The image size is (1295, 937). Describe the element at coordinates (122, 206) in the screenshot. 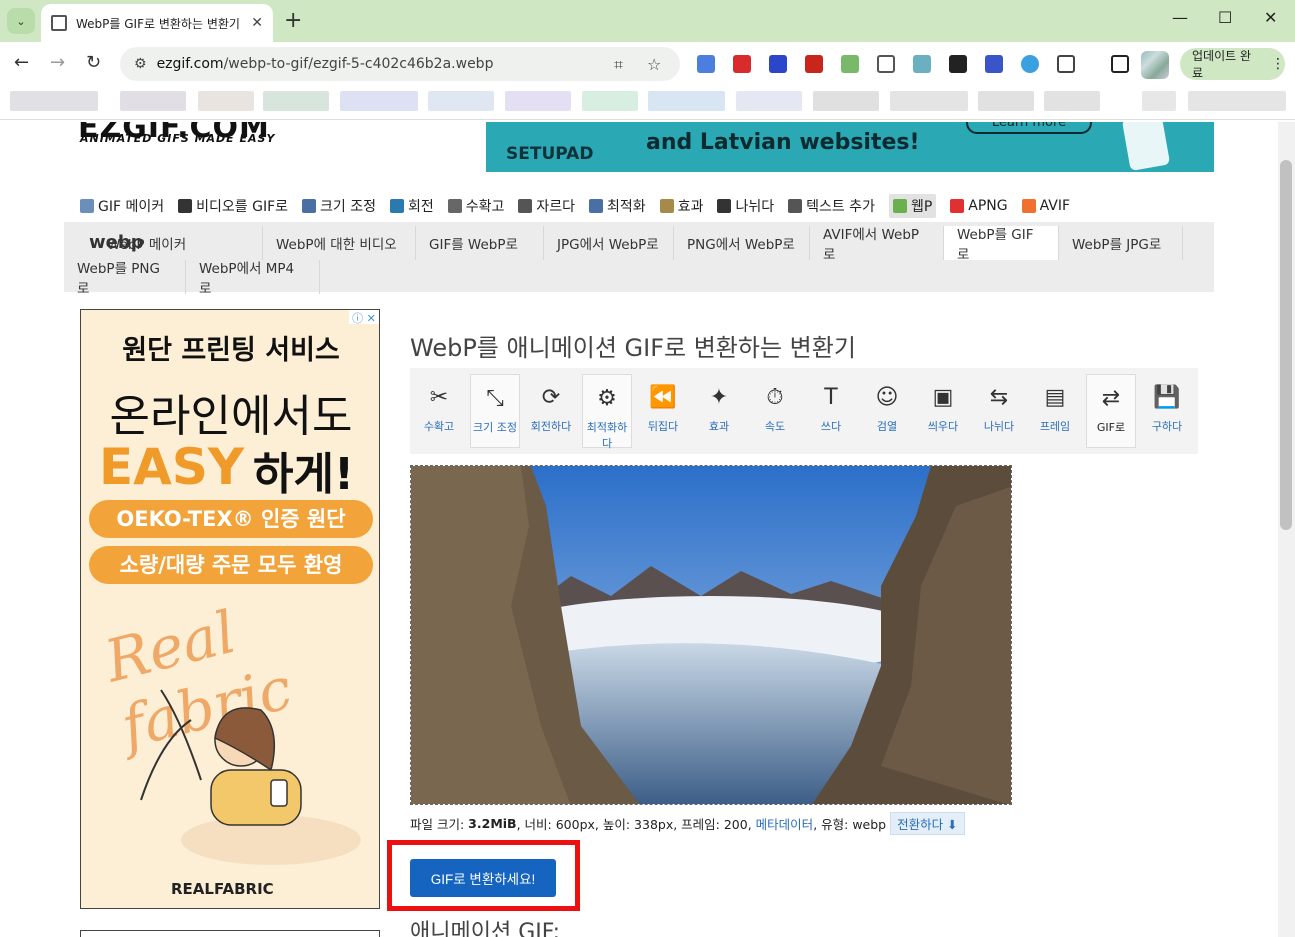

I see `main-nav-item: GIF 메이커` at that location.